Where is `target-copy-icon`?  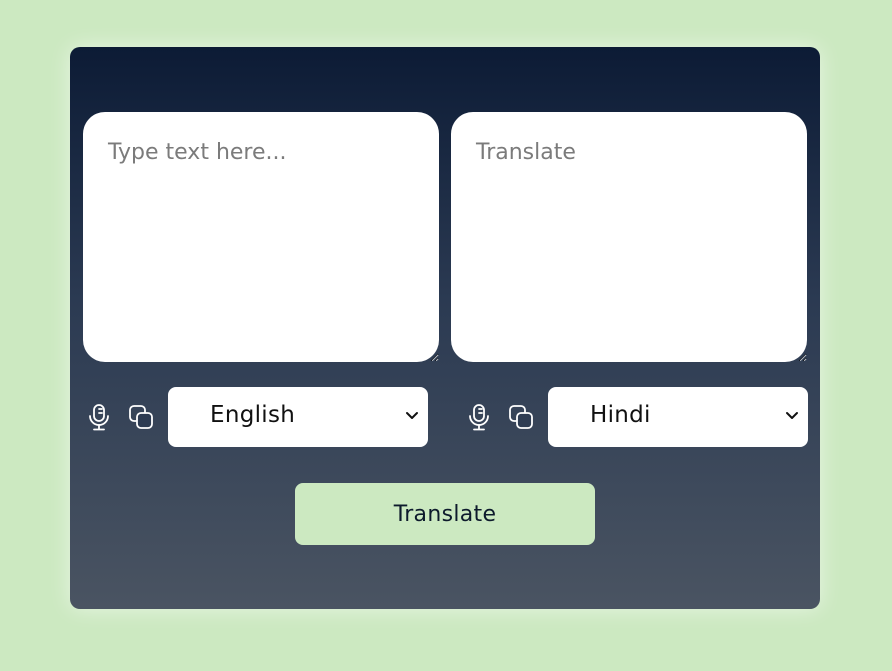 target-copy-icon is located at coordinates (521, 417).